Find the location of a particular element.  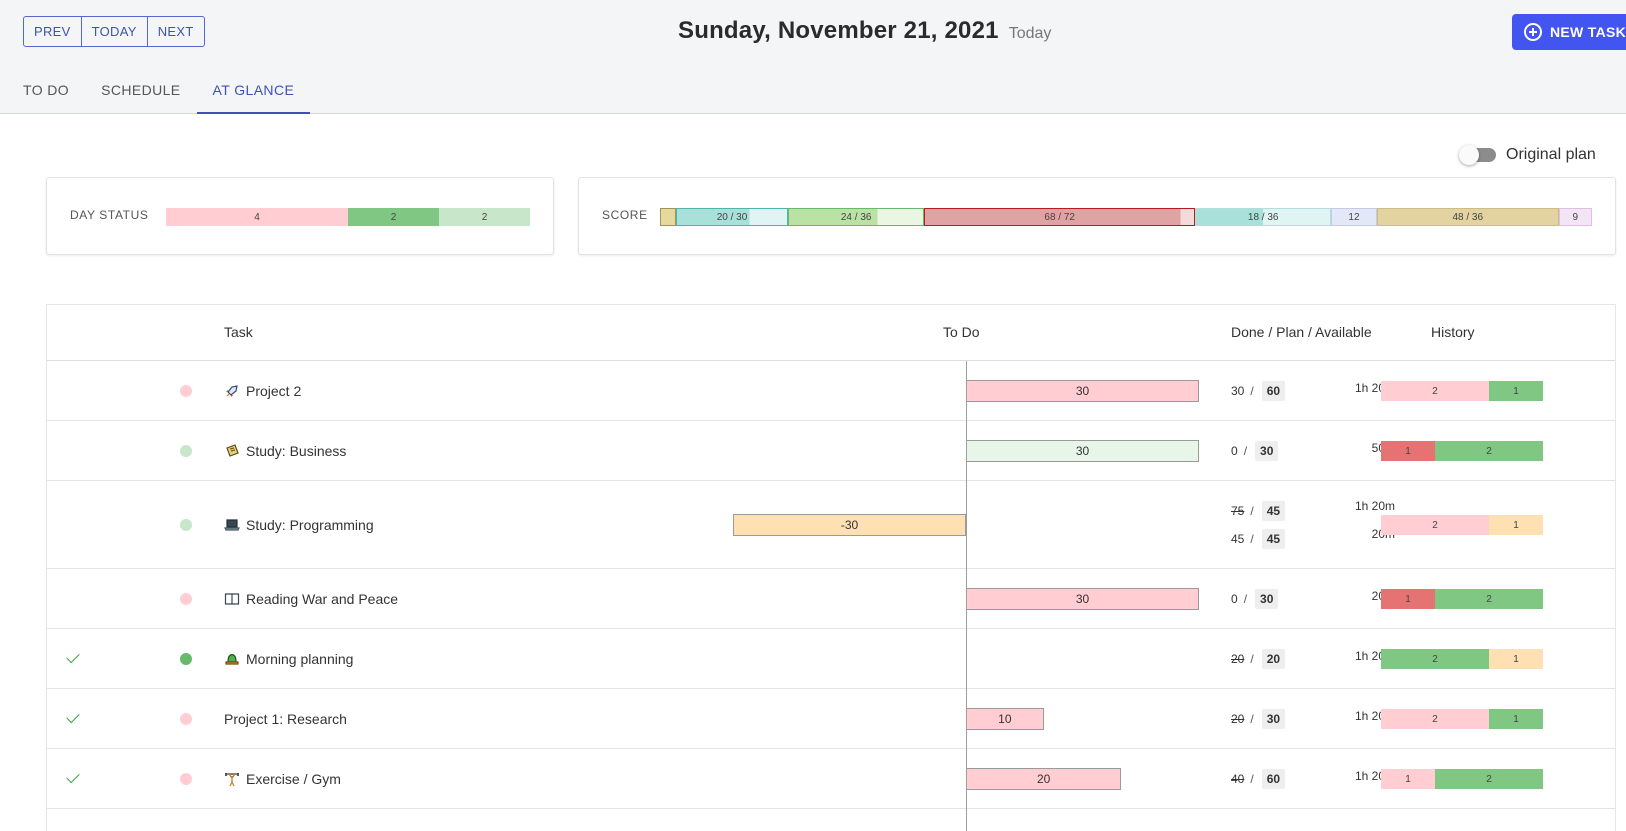

original-plan-toggle: Original plan is located at coordinates (1527, 155).